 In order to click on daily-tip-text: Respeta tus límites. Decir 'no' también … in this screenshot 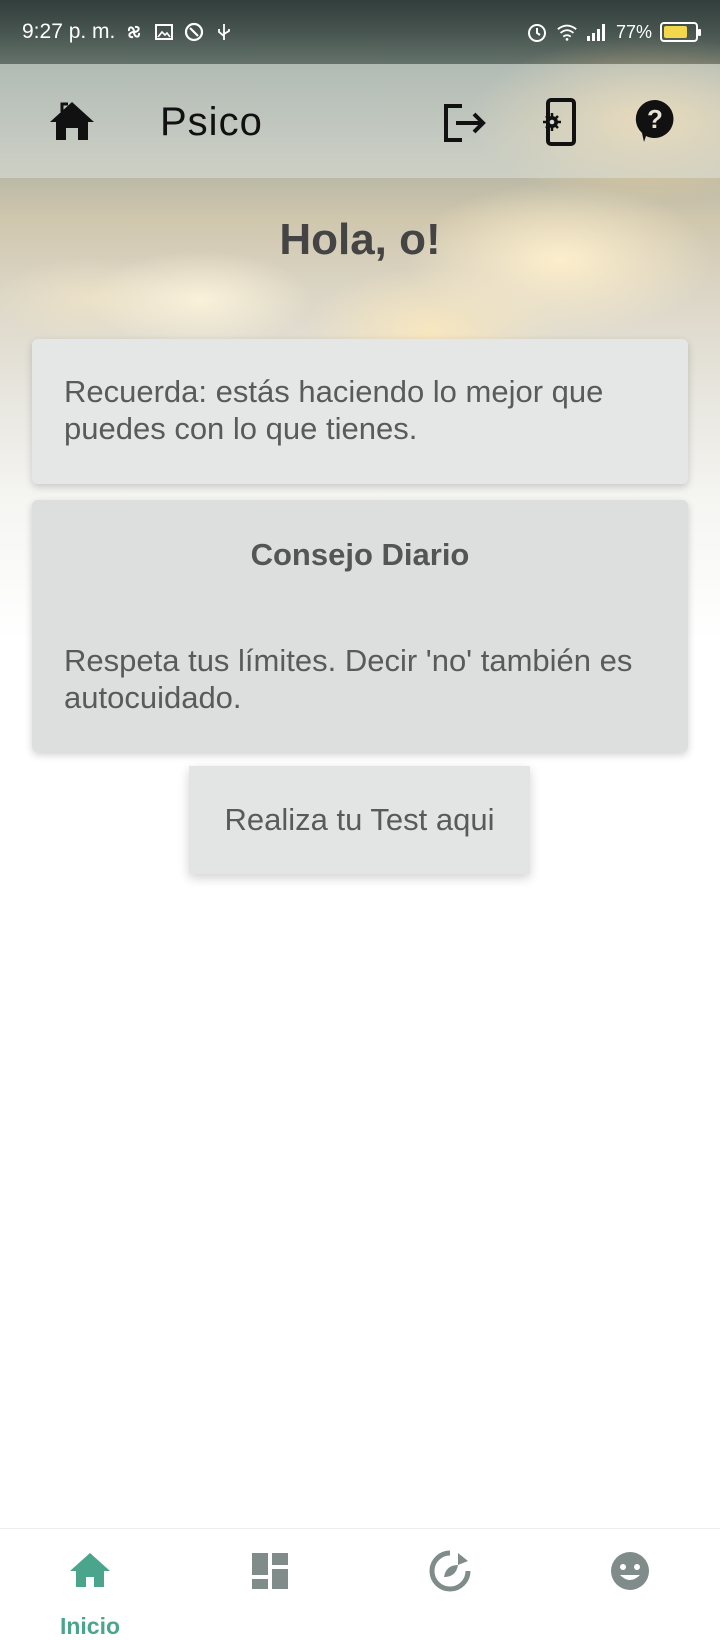, I will do `click(348, 679)`.